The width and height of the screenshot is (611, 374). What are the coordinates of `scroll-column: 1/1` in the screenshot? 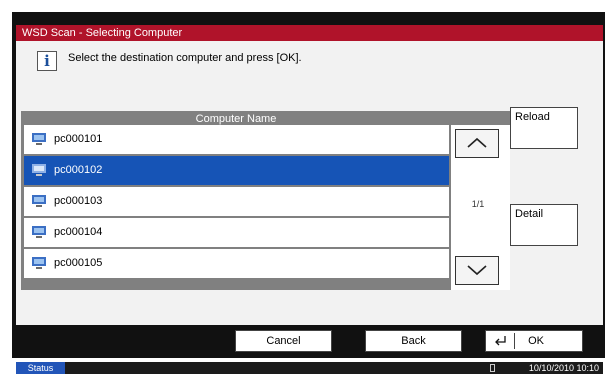 It's located at (480, 207).